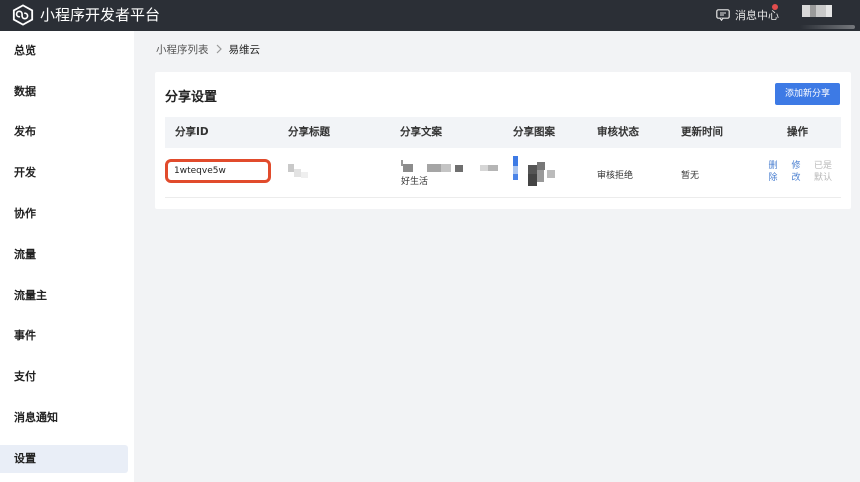  I want to click on sidebar-item-develop: 开发, so click(64, 173).